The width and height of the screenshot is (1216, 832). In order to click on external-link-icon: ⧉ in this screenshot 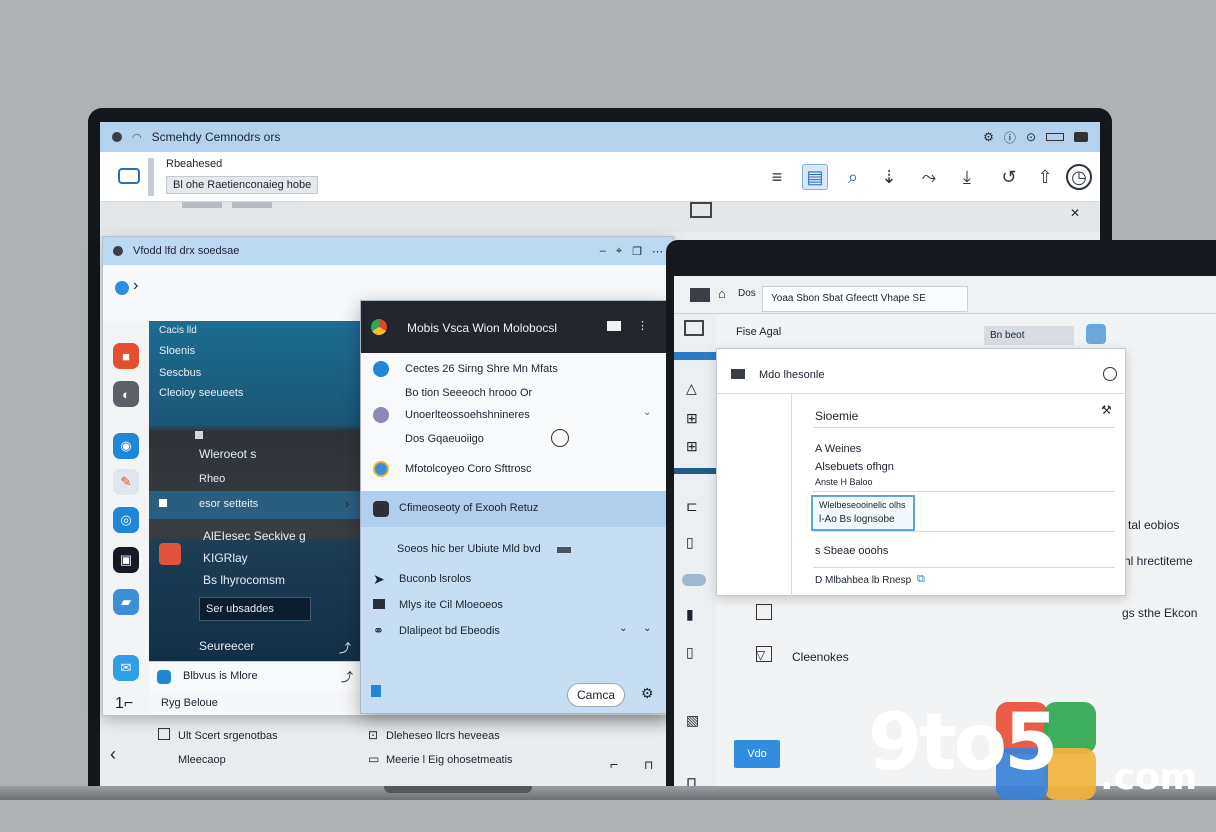, I will do `click(921, 579)`.